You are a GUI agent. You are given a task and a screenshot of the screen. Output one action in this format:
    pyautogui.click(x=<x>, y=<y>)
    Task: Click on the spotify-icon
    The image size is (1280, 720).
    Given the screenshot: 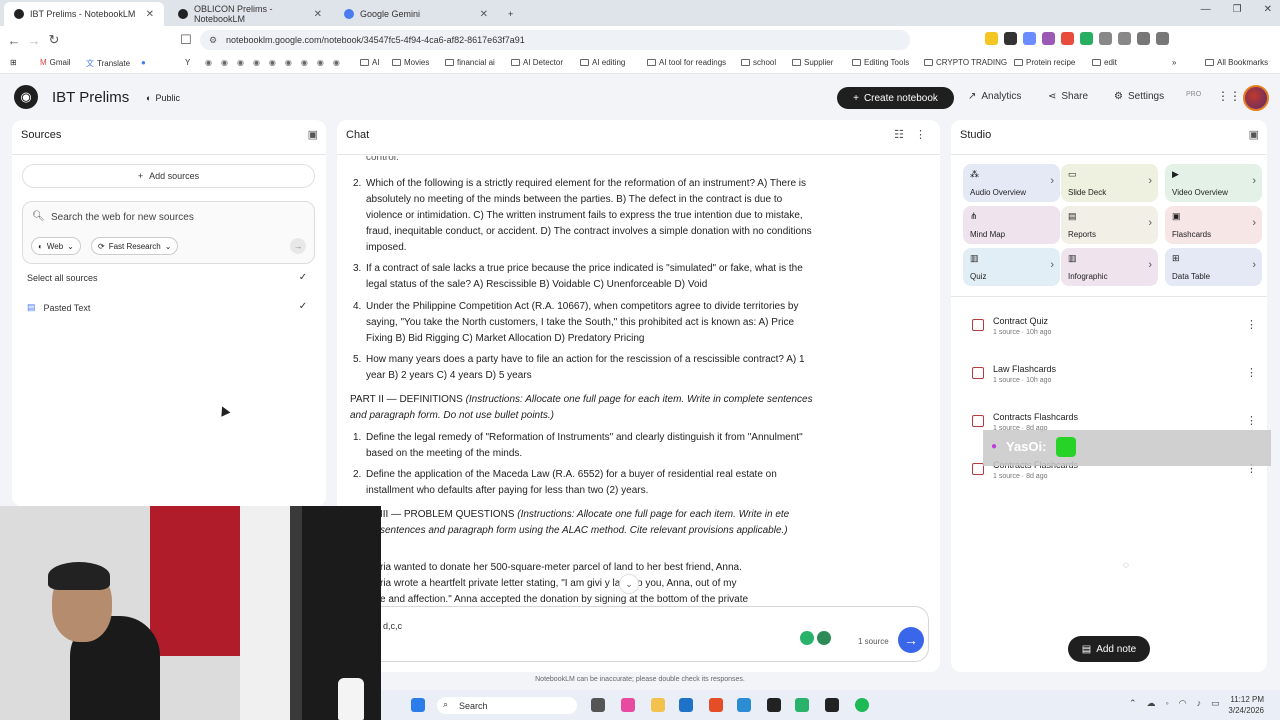 What is the action you would take?
    pyautogui.click(x=862, y=705)
    